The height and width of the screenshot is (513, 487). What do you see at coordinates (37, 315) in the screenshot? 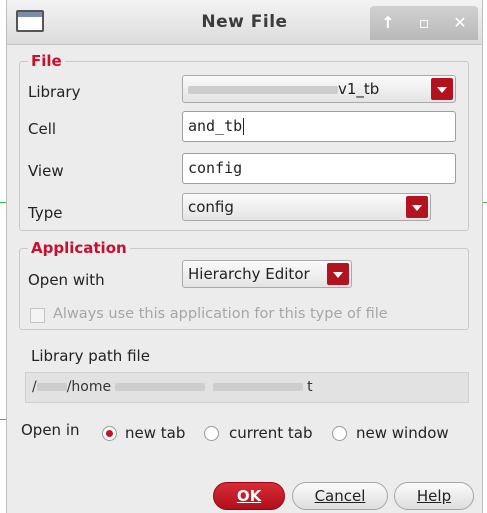
I see `always-use-checkbox` at bounding box center [37, 315].